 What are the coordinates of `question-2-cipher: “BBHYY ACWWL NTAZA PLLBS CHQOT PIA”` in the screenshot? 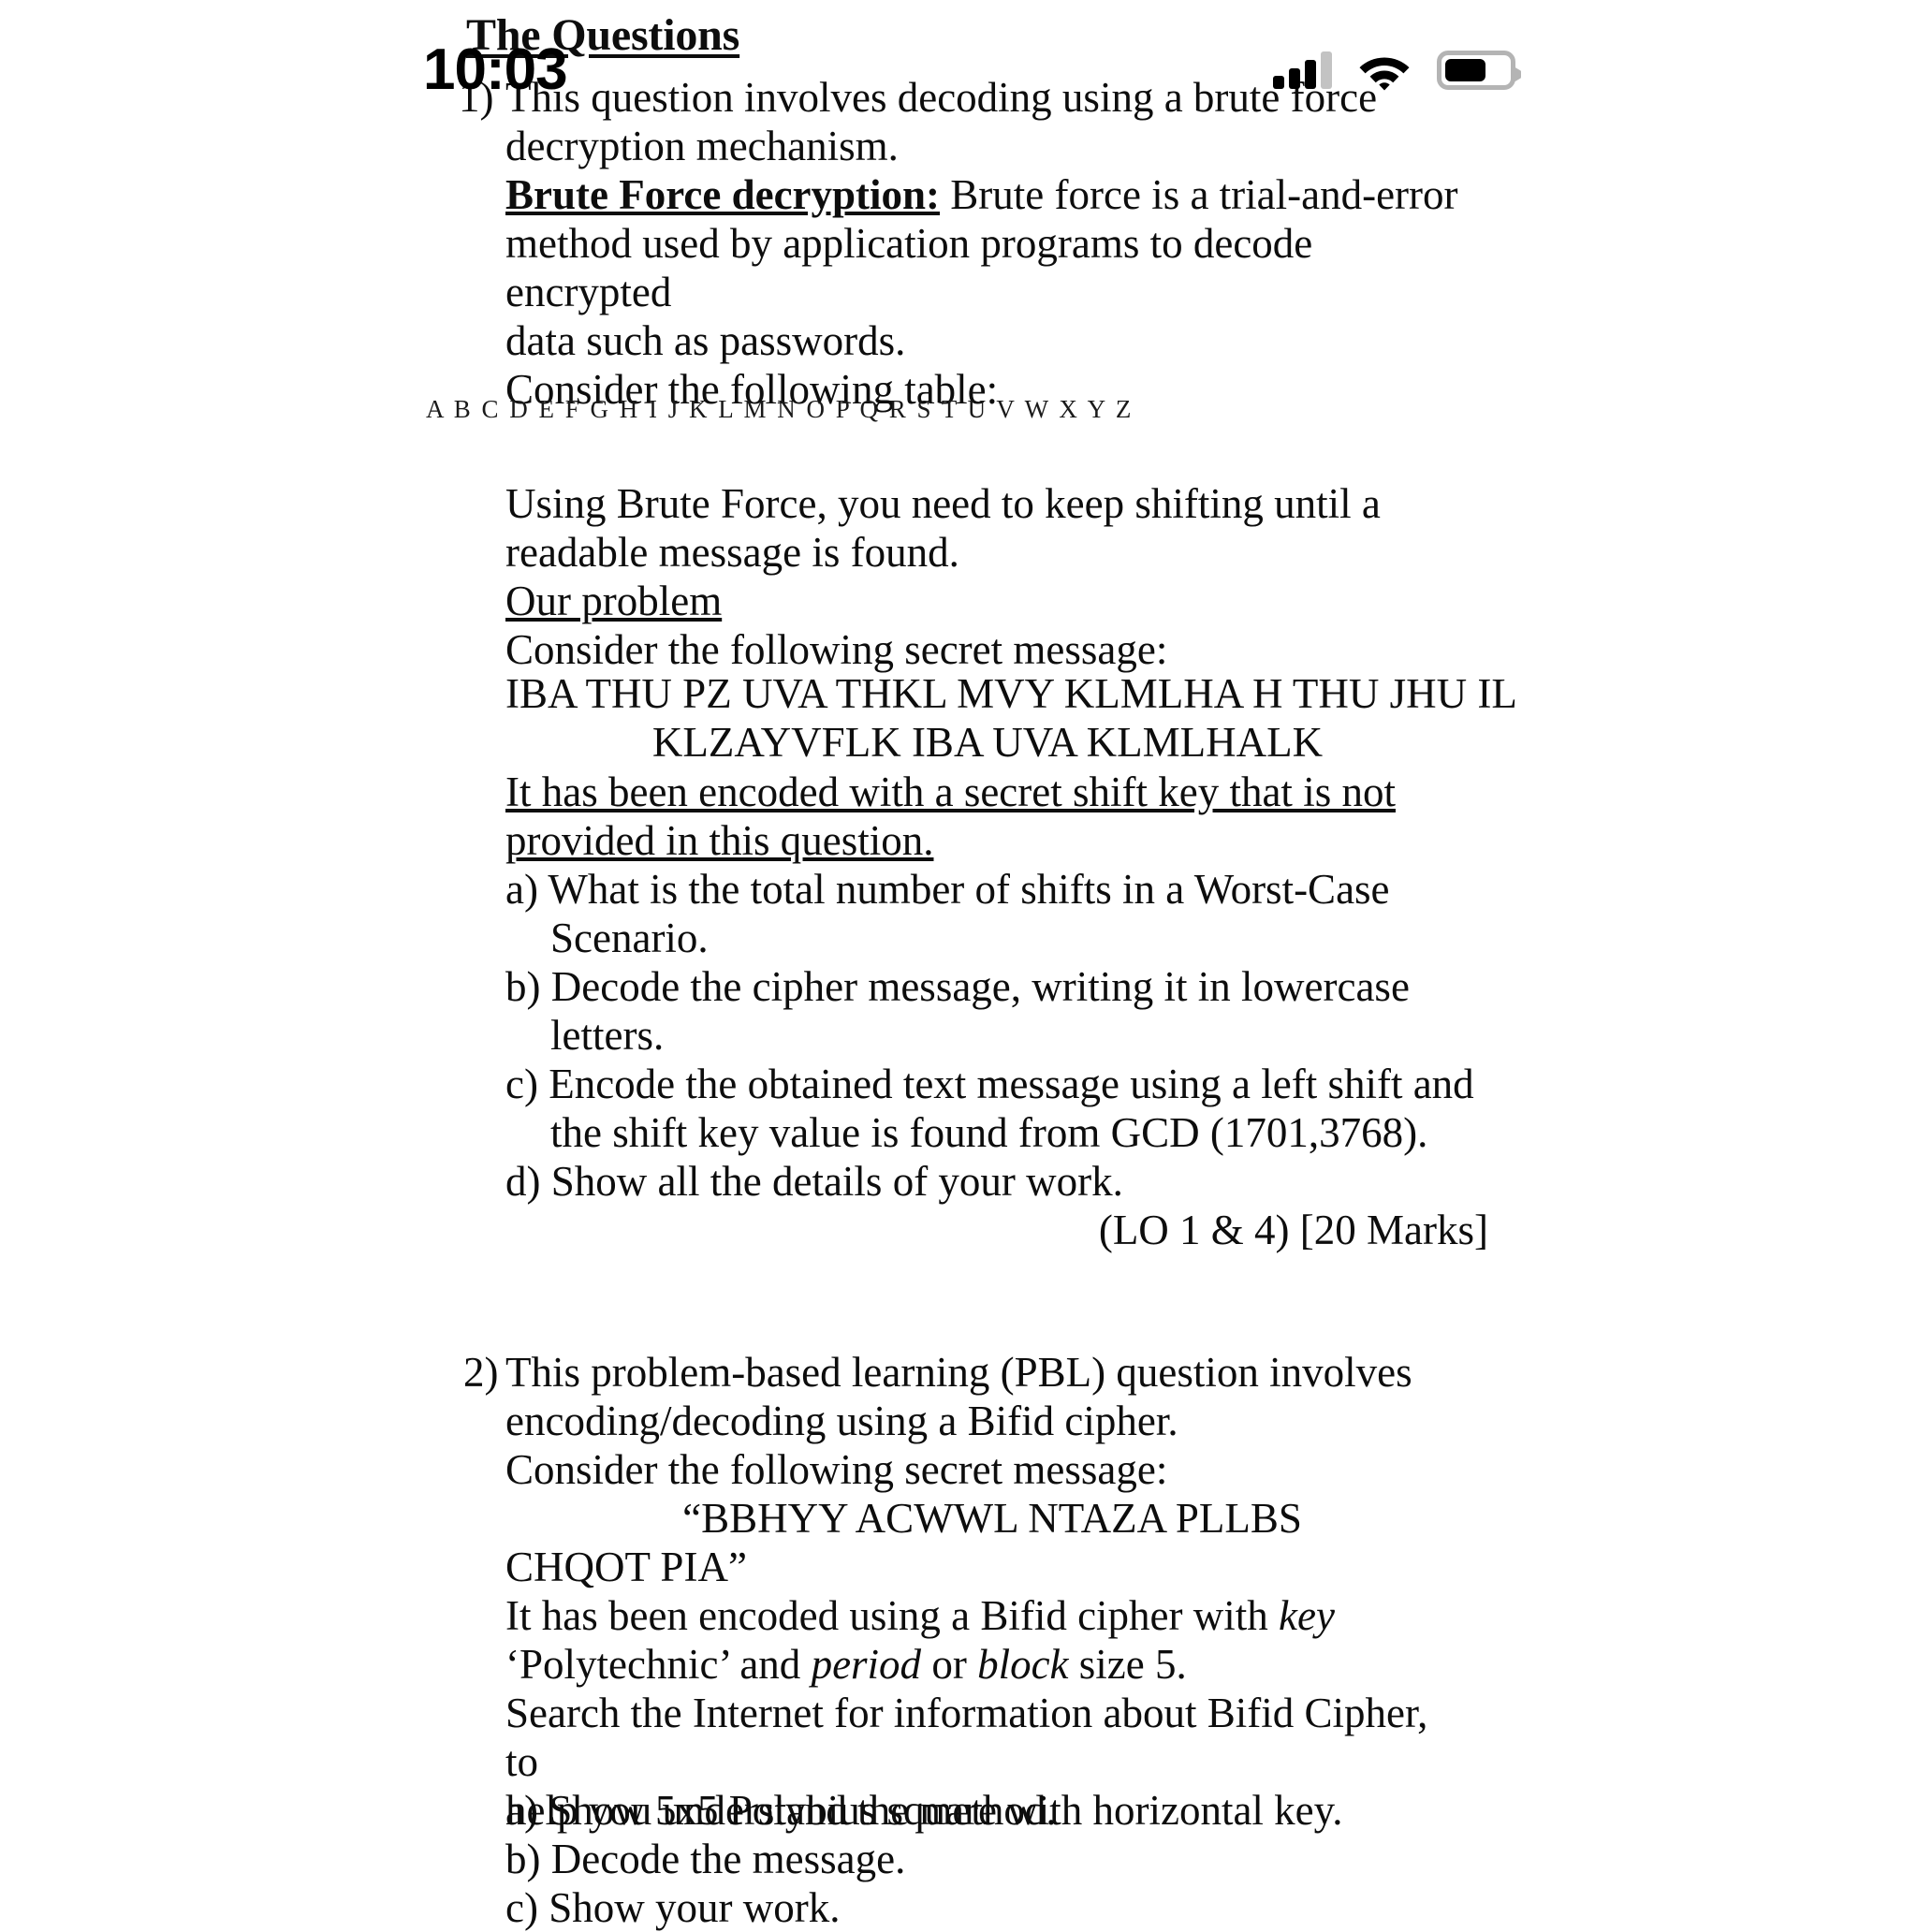 It's located at (992, 1542).